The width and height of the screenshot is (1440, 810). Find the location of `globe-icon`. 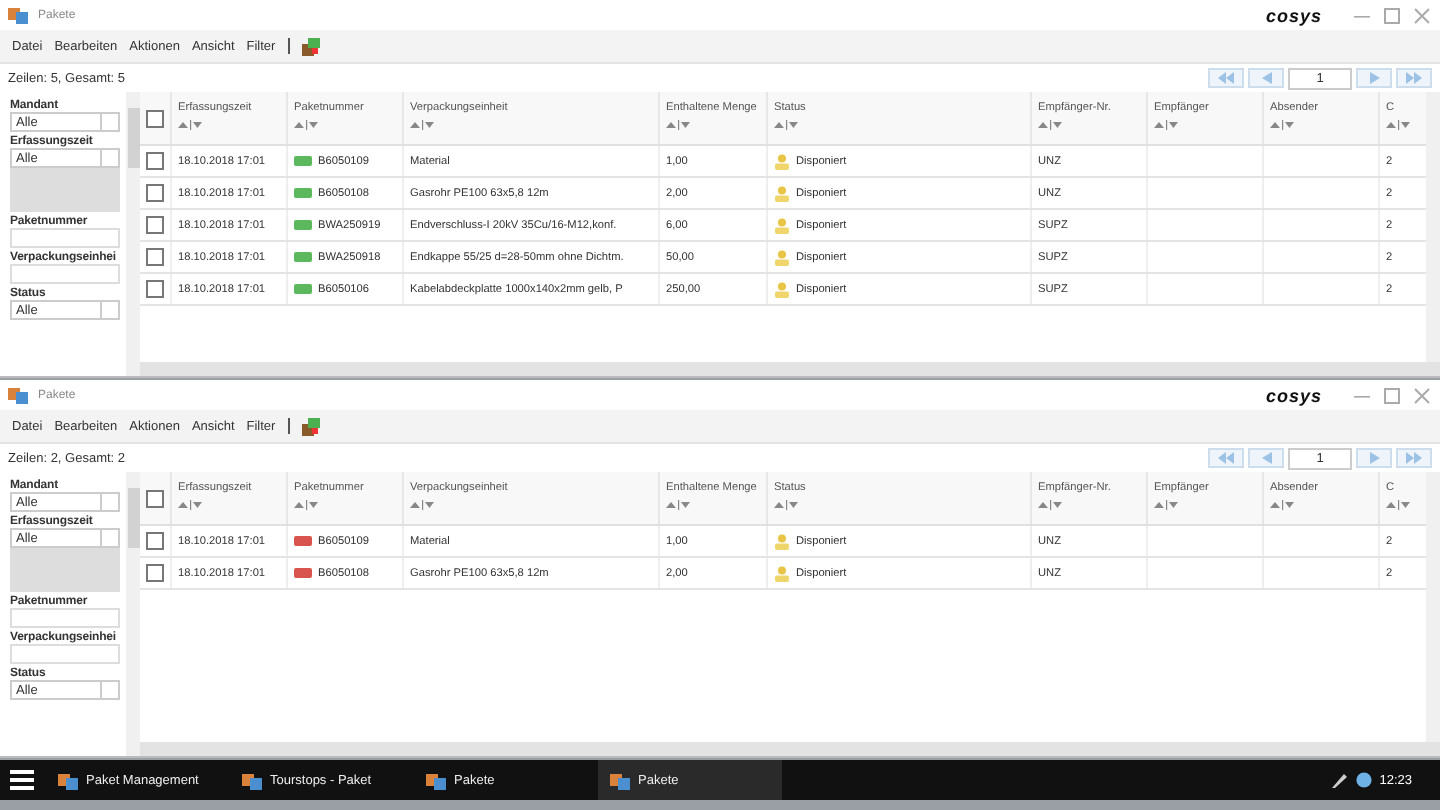

globe-icon is located at coordinates (1363, 780).